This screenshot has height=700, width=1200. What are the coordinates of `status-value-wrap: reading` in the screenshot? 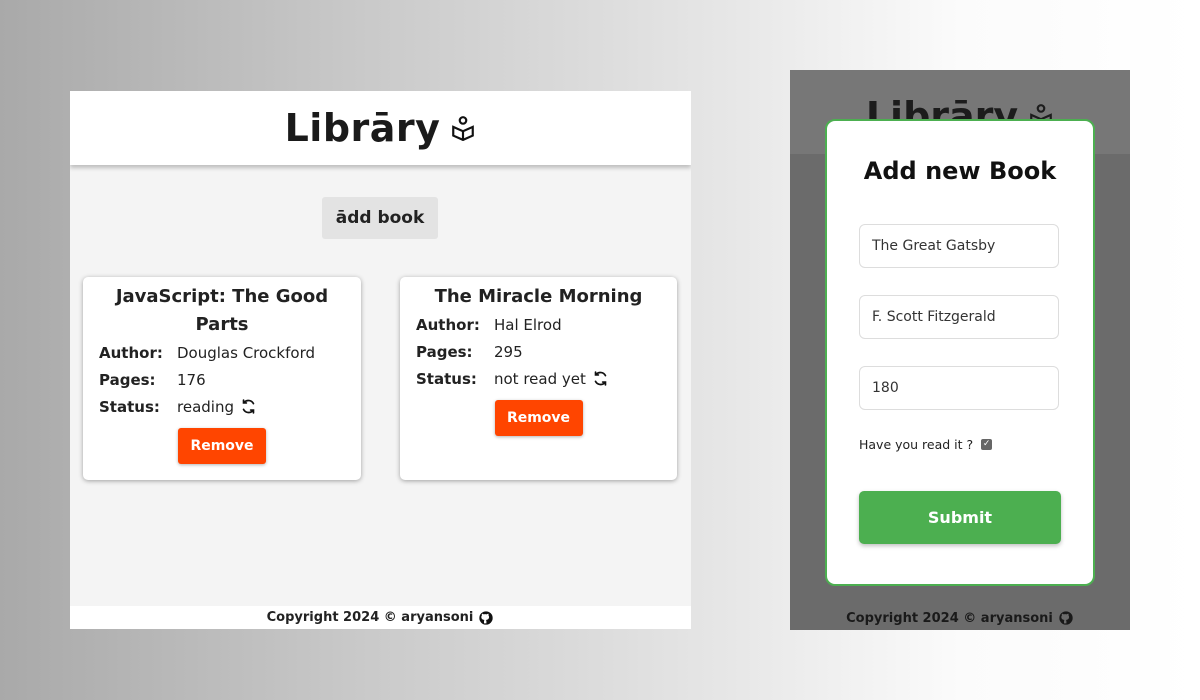 It's located at (217, 407).